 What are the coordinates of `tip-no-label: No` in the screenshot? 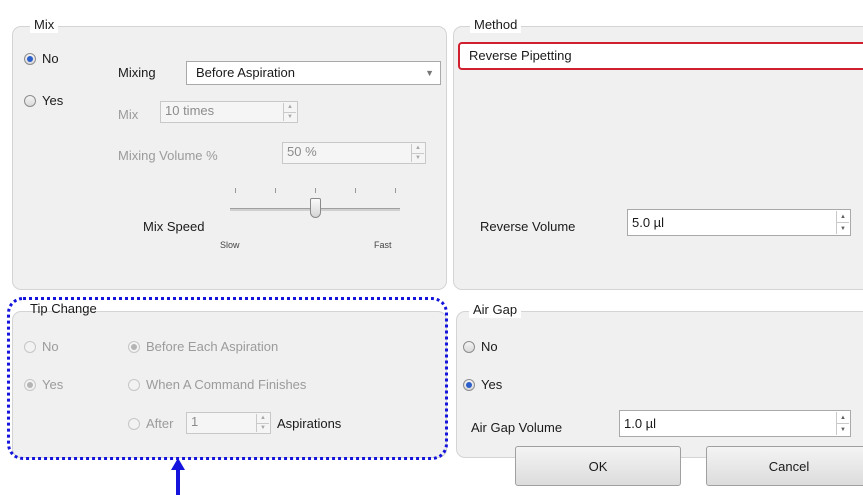 It's located at (50, 346).